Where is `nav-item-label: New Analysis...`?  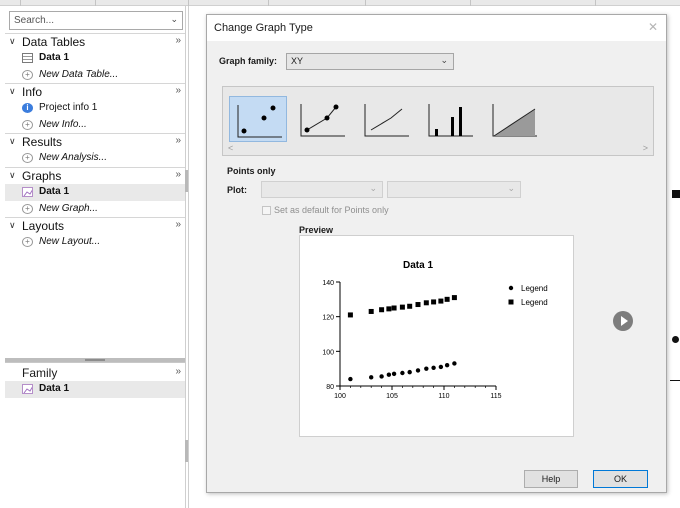
nav-item-label: New Analysis... is located at coordinates (73, 157).